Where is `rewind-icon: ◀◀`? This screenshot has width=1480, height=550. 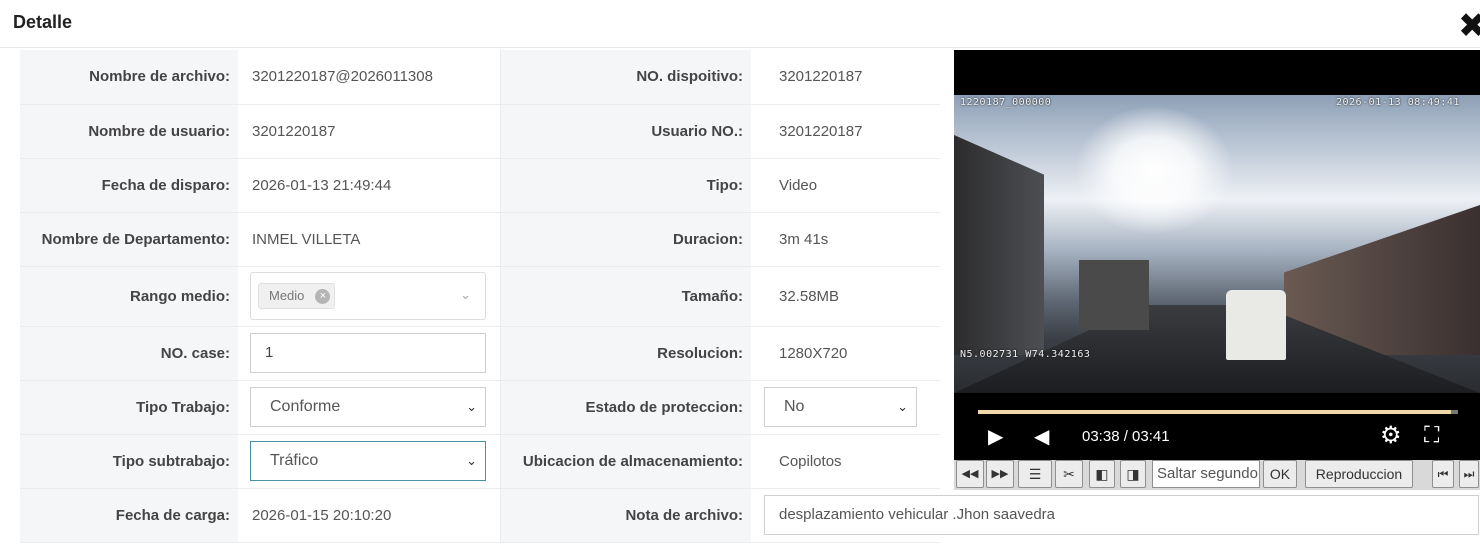
rewind-icon: ◀◀ is located at coordinates (970, 474).